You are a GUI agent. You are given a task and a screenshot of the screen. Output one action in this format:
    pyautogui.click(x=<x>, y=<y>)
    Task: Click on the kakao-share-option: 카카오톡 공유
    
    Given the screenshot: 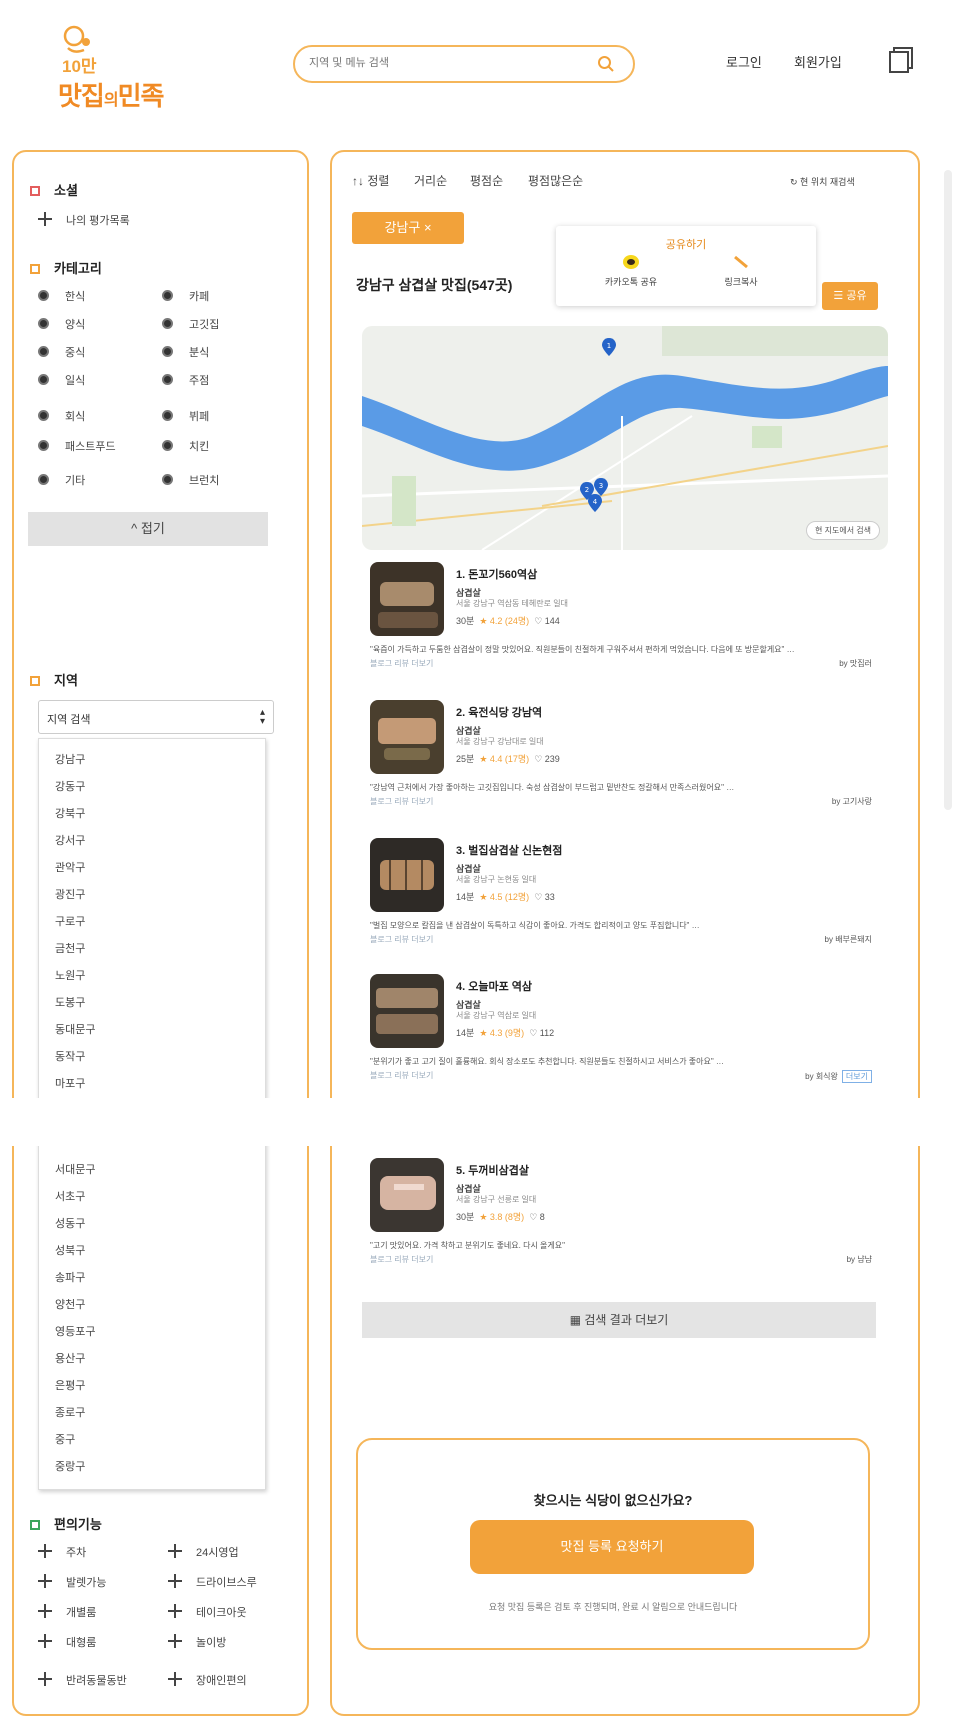 What is the action you would take?
    pyautogui.click(x=631, y=271)
    